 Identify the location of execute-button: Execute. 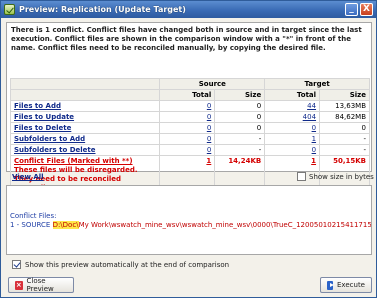
(346, 285).